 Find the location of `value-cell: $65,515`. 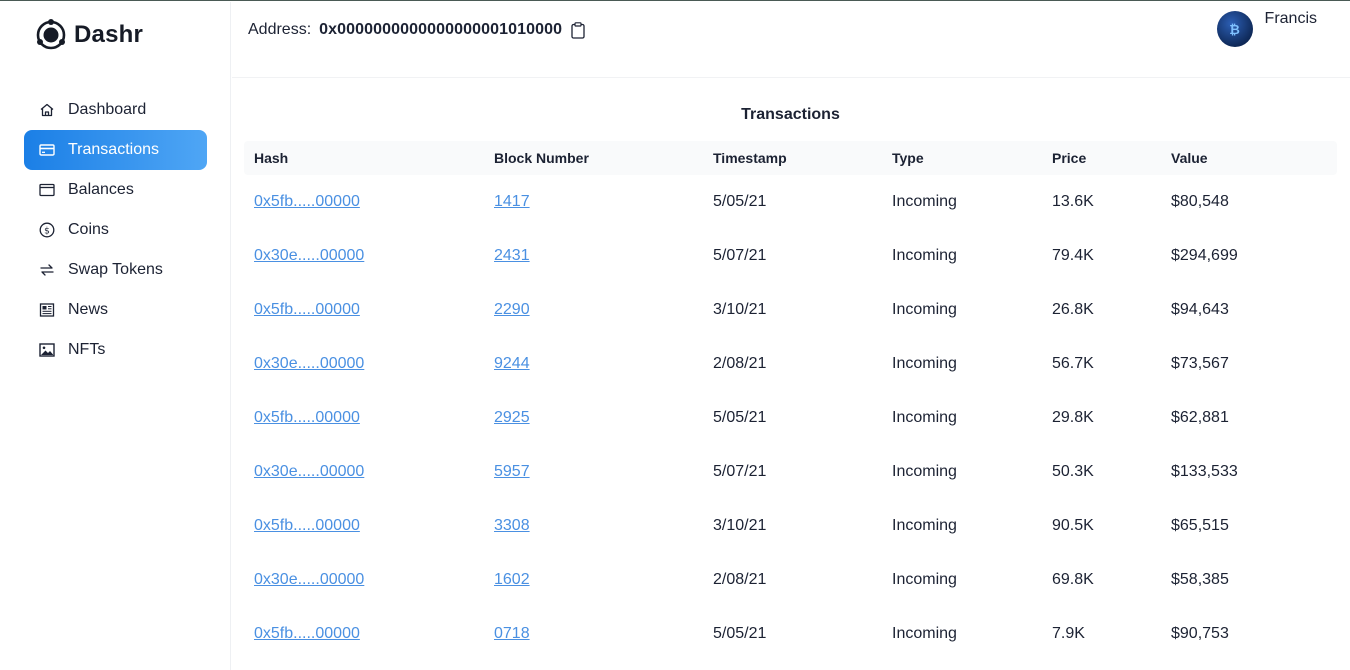

value-cell: $65,515 is located at coordinates (1200, 525).